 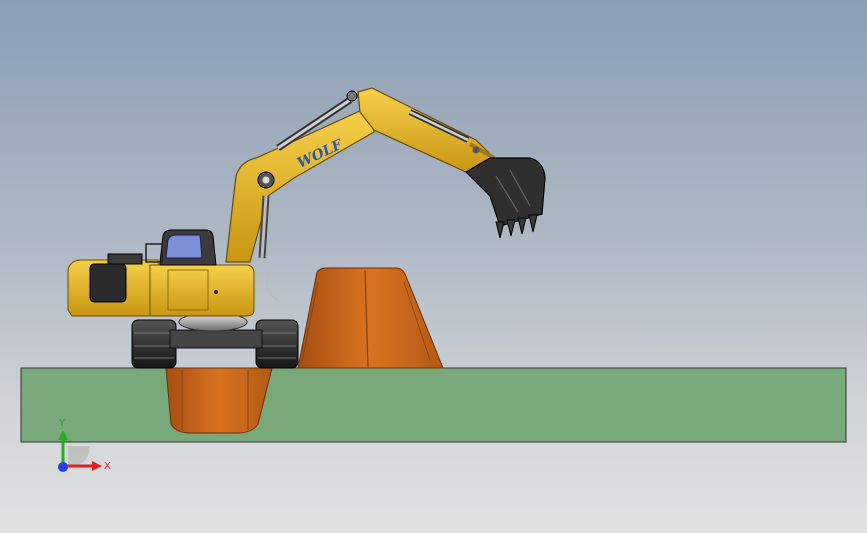 What do you see at coordinates (216, 292) in the screenshot?
I see `body-marker` at bounding box center [216, 292].